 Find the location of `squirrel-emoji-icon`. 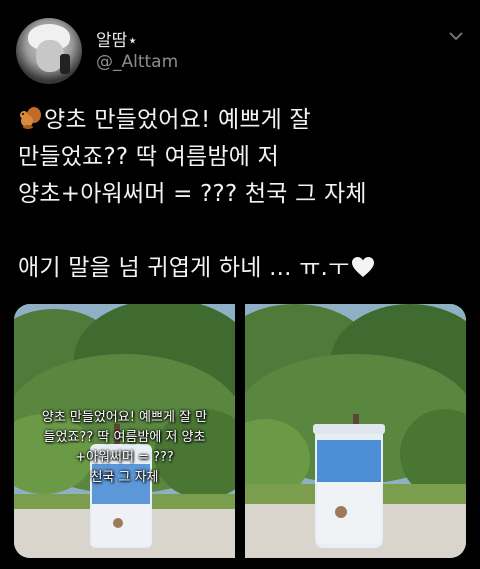

squirrel-emoji-icon is located at coordinates (30, 118).